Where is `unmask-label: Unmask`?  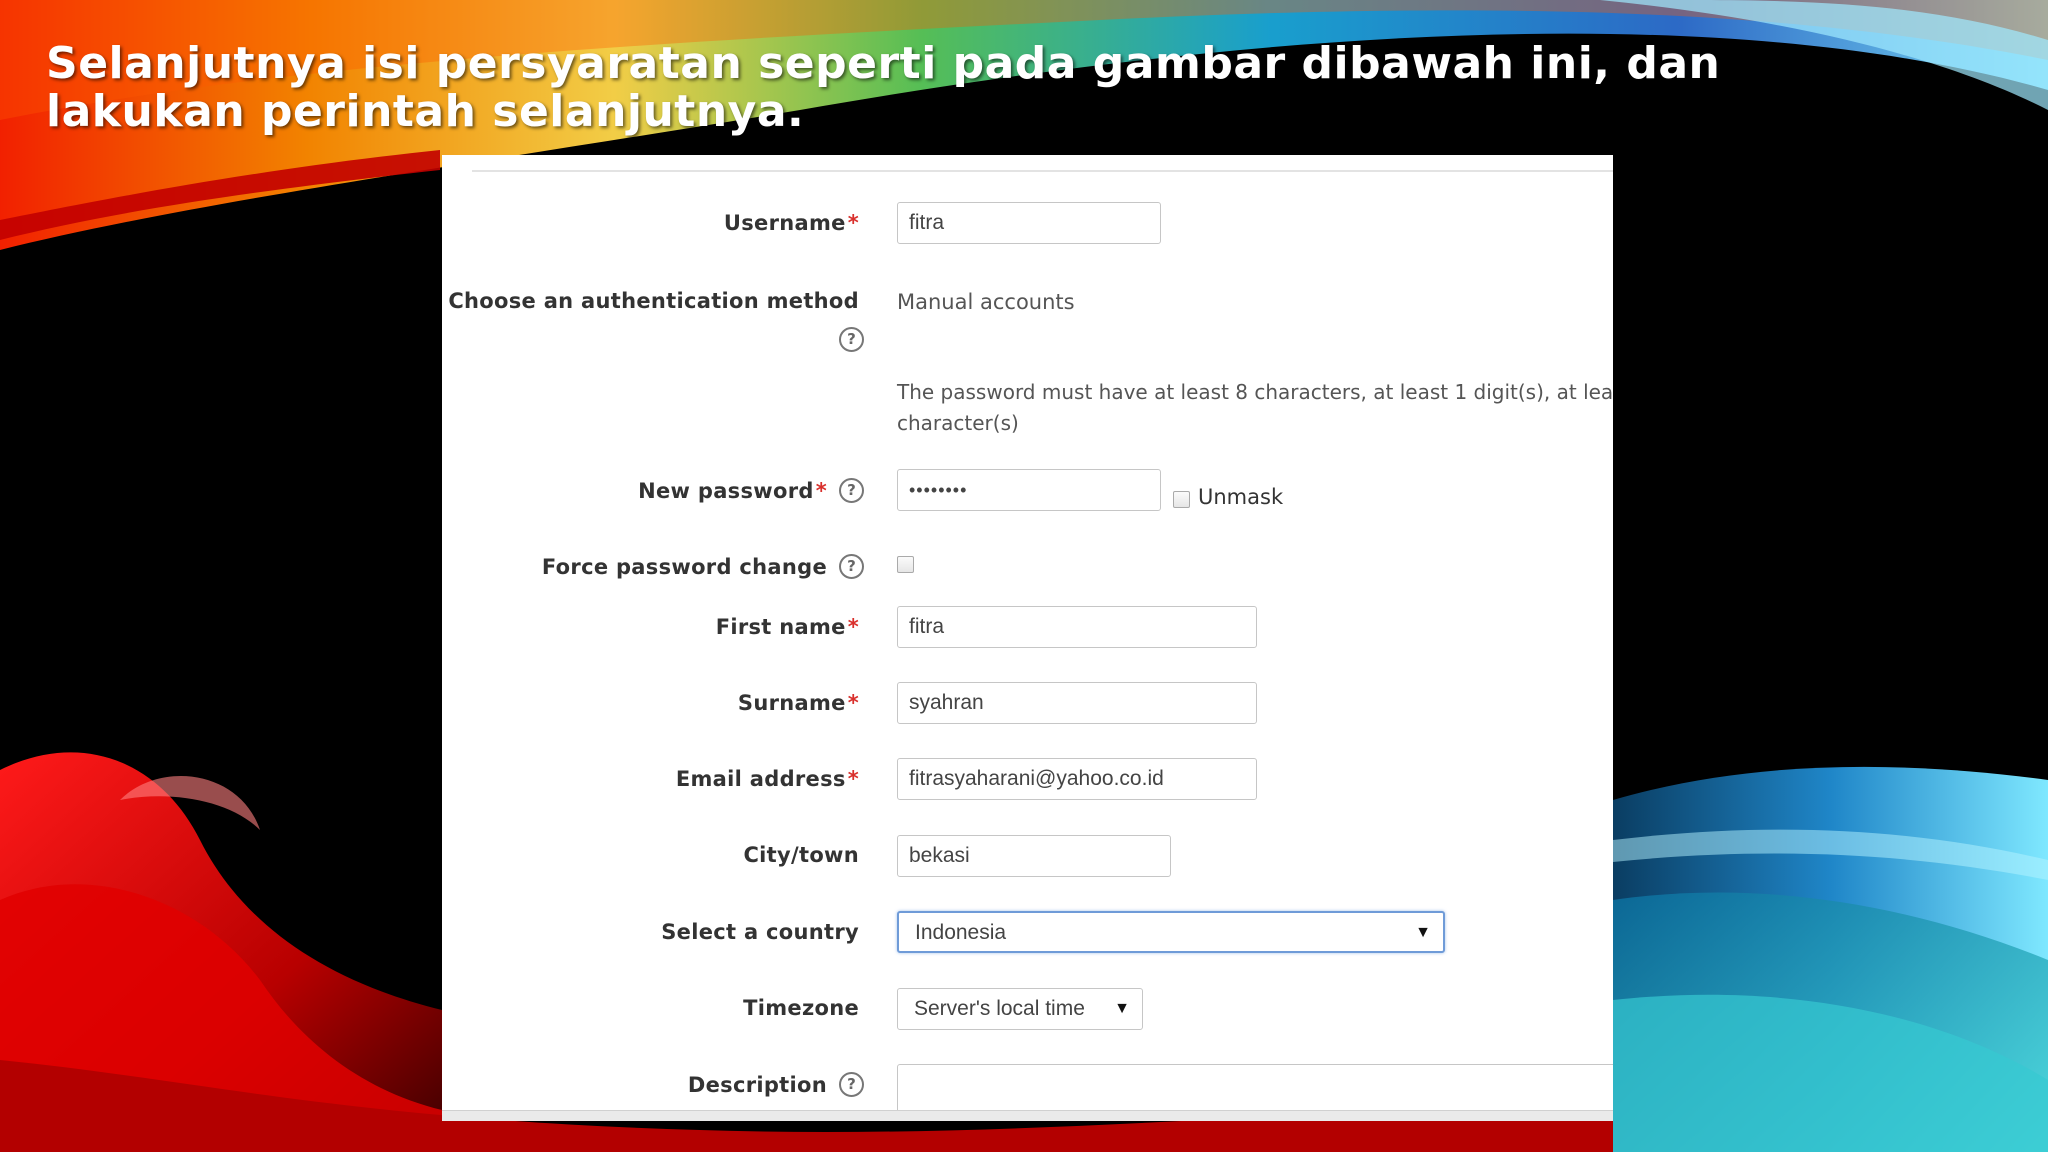 unmask-label: Unmask is located at coordinates (1241, 497).